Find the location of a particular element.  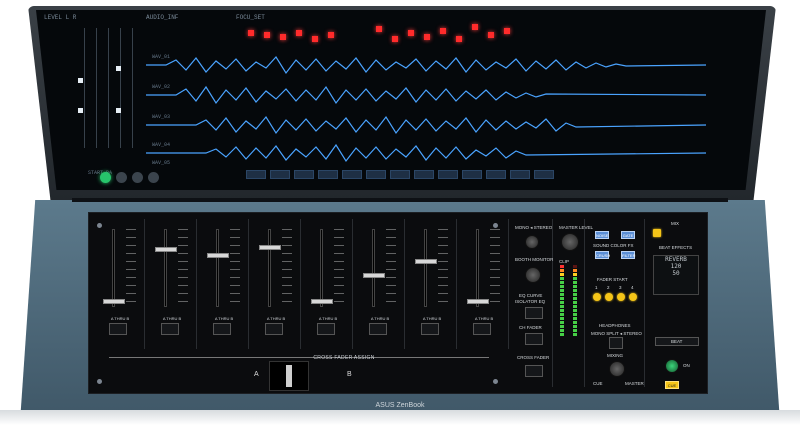

channel-strip-3: A THRU B is located at coordinates (223, 284).